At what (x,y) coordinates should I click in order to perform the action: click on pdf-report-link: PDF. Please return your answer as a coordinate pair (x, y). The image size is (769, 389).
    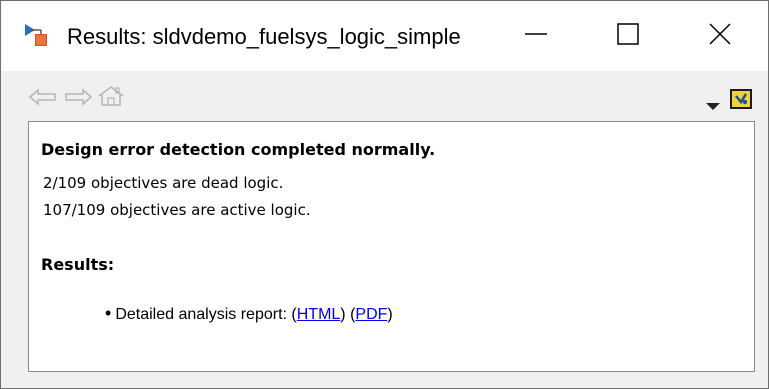
    Looking at the image, I should click on (371, 314).